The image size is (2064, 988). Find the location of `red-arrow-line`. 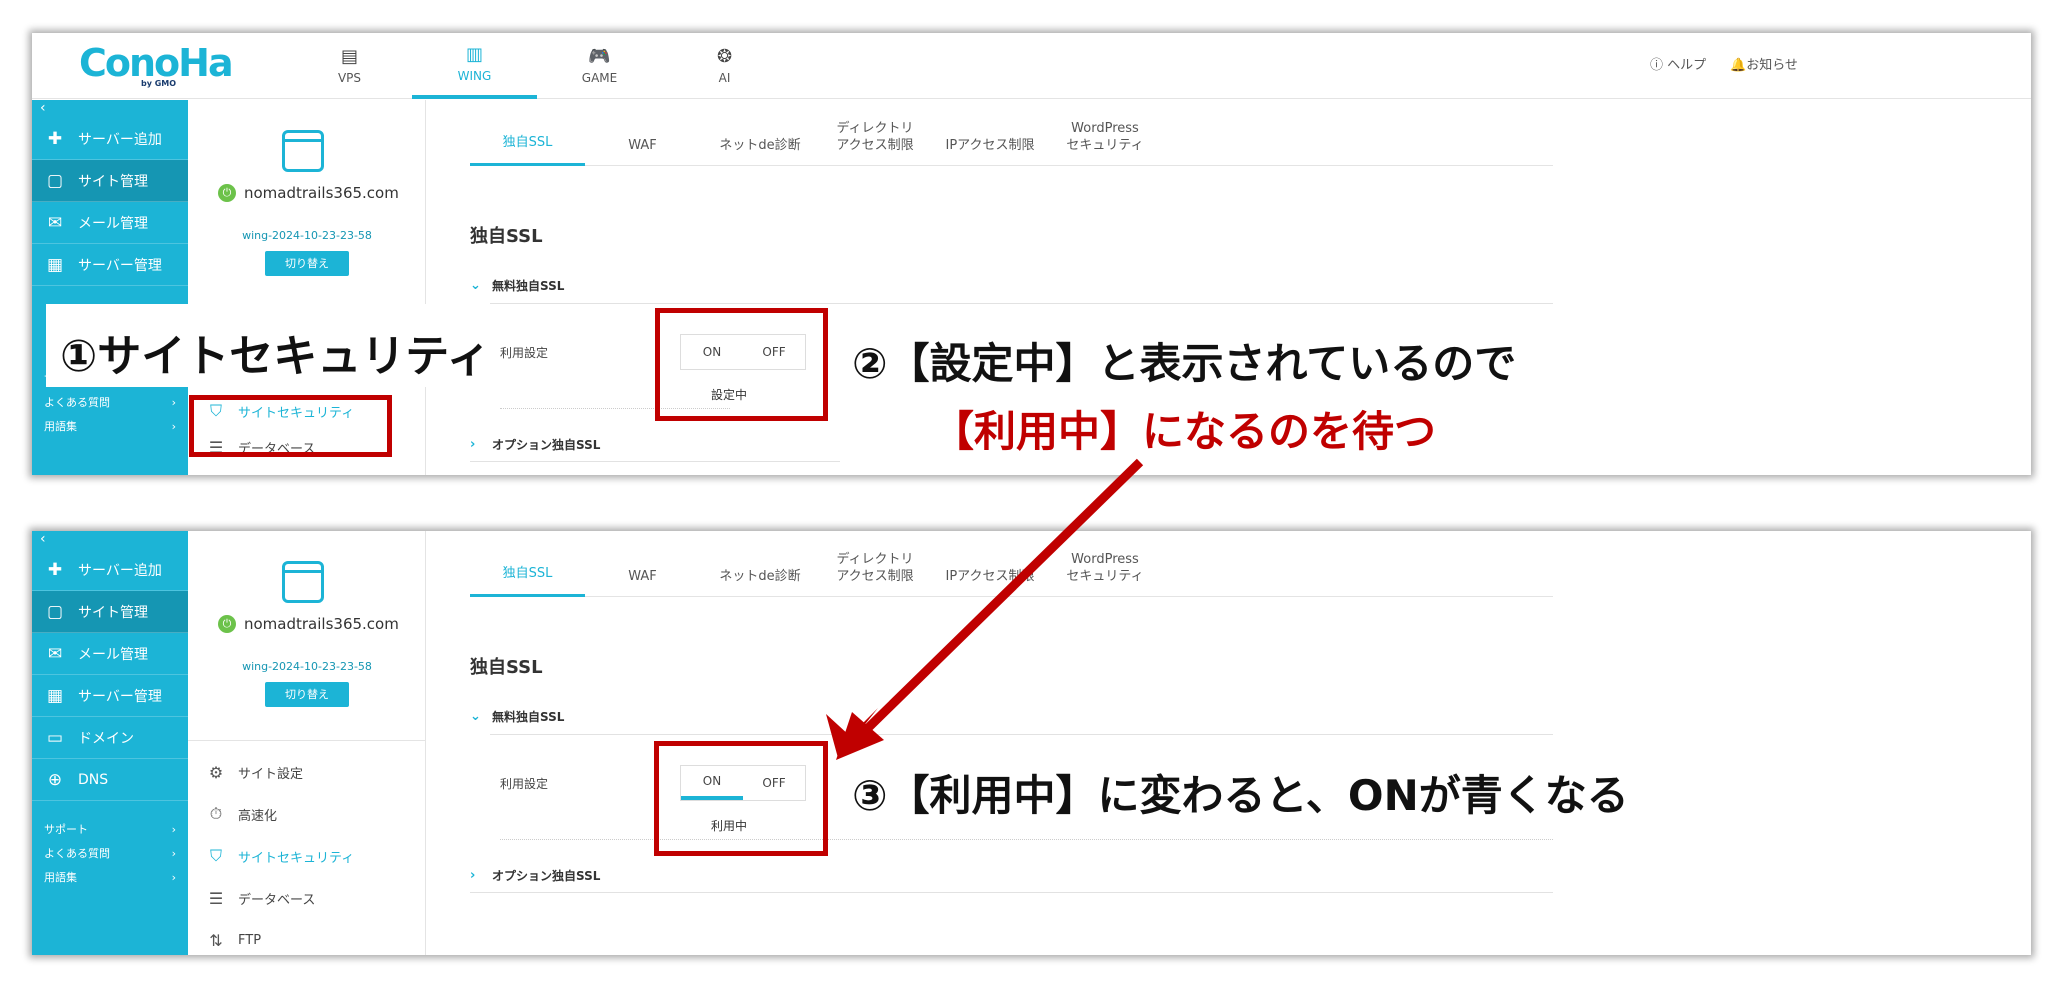

red-arrow-line is located at coordinates (1004, 595).